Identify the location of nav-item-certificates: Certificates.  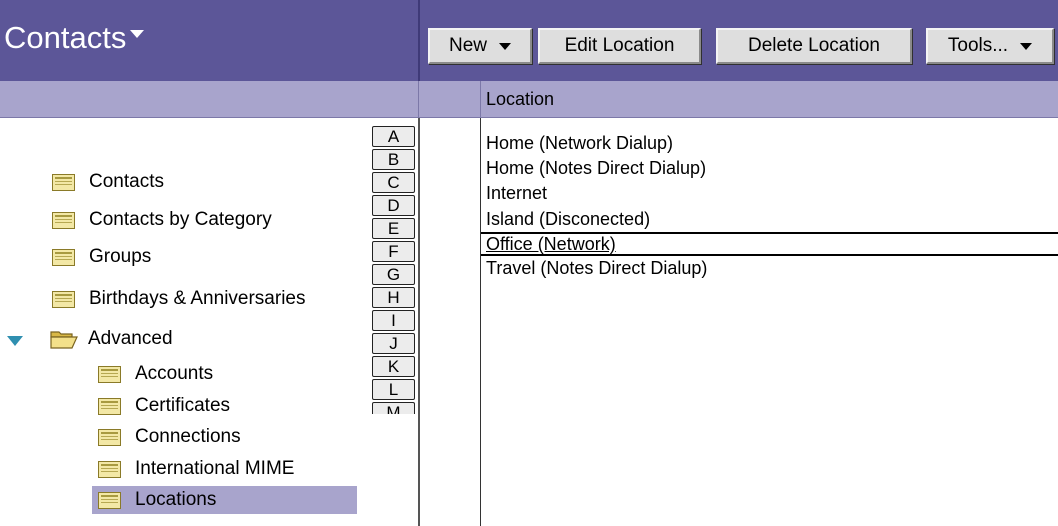
(227, 406).